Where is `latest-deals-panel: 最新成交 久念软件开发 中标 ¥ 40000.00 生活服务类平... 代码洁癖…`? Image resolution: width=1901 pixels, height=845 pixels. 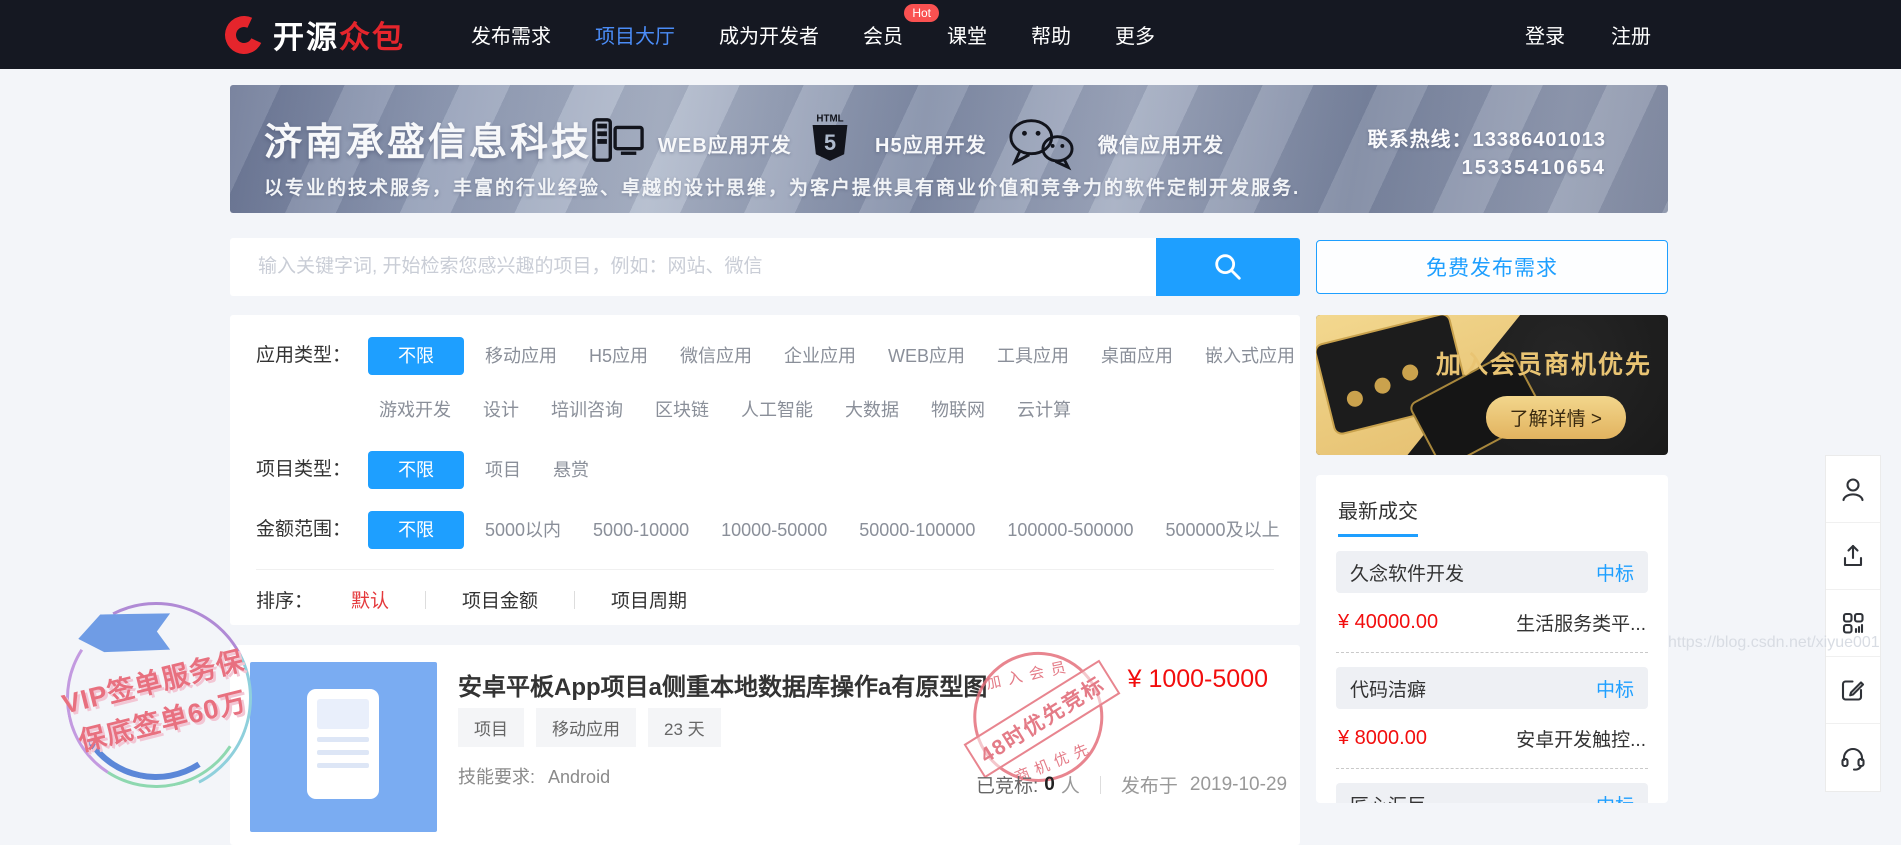 latest-deals-panel: 最新成交 久念软件开发 中标 ¥ 40000.00 生活服务类平... 代码洁癖… is located at coordinates (1492, 639).